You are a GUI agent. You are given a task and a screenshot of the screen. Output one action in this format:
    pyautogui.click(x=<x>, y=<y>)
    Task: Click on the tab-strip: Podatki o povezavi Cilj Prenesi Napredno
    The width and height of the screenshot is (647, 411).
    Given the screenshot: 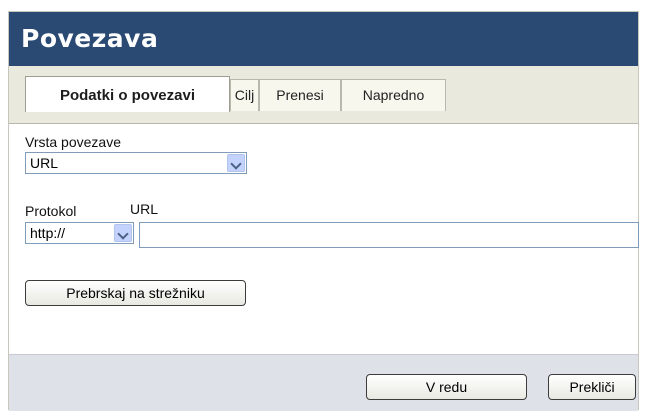 What is the action you would take?
    pyautogui.click(x=323, y=95)
    